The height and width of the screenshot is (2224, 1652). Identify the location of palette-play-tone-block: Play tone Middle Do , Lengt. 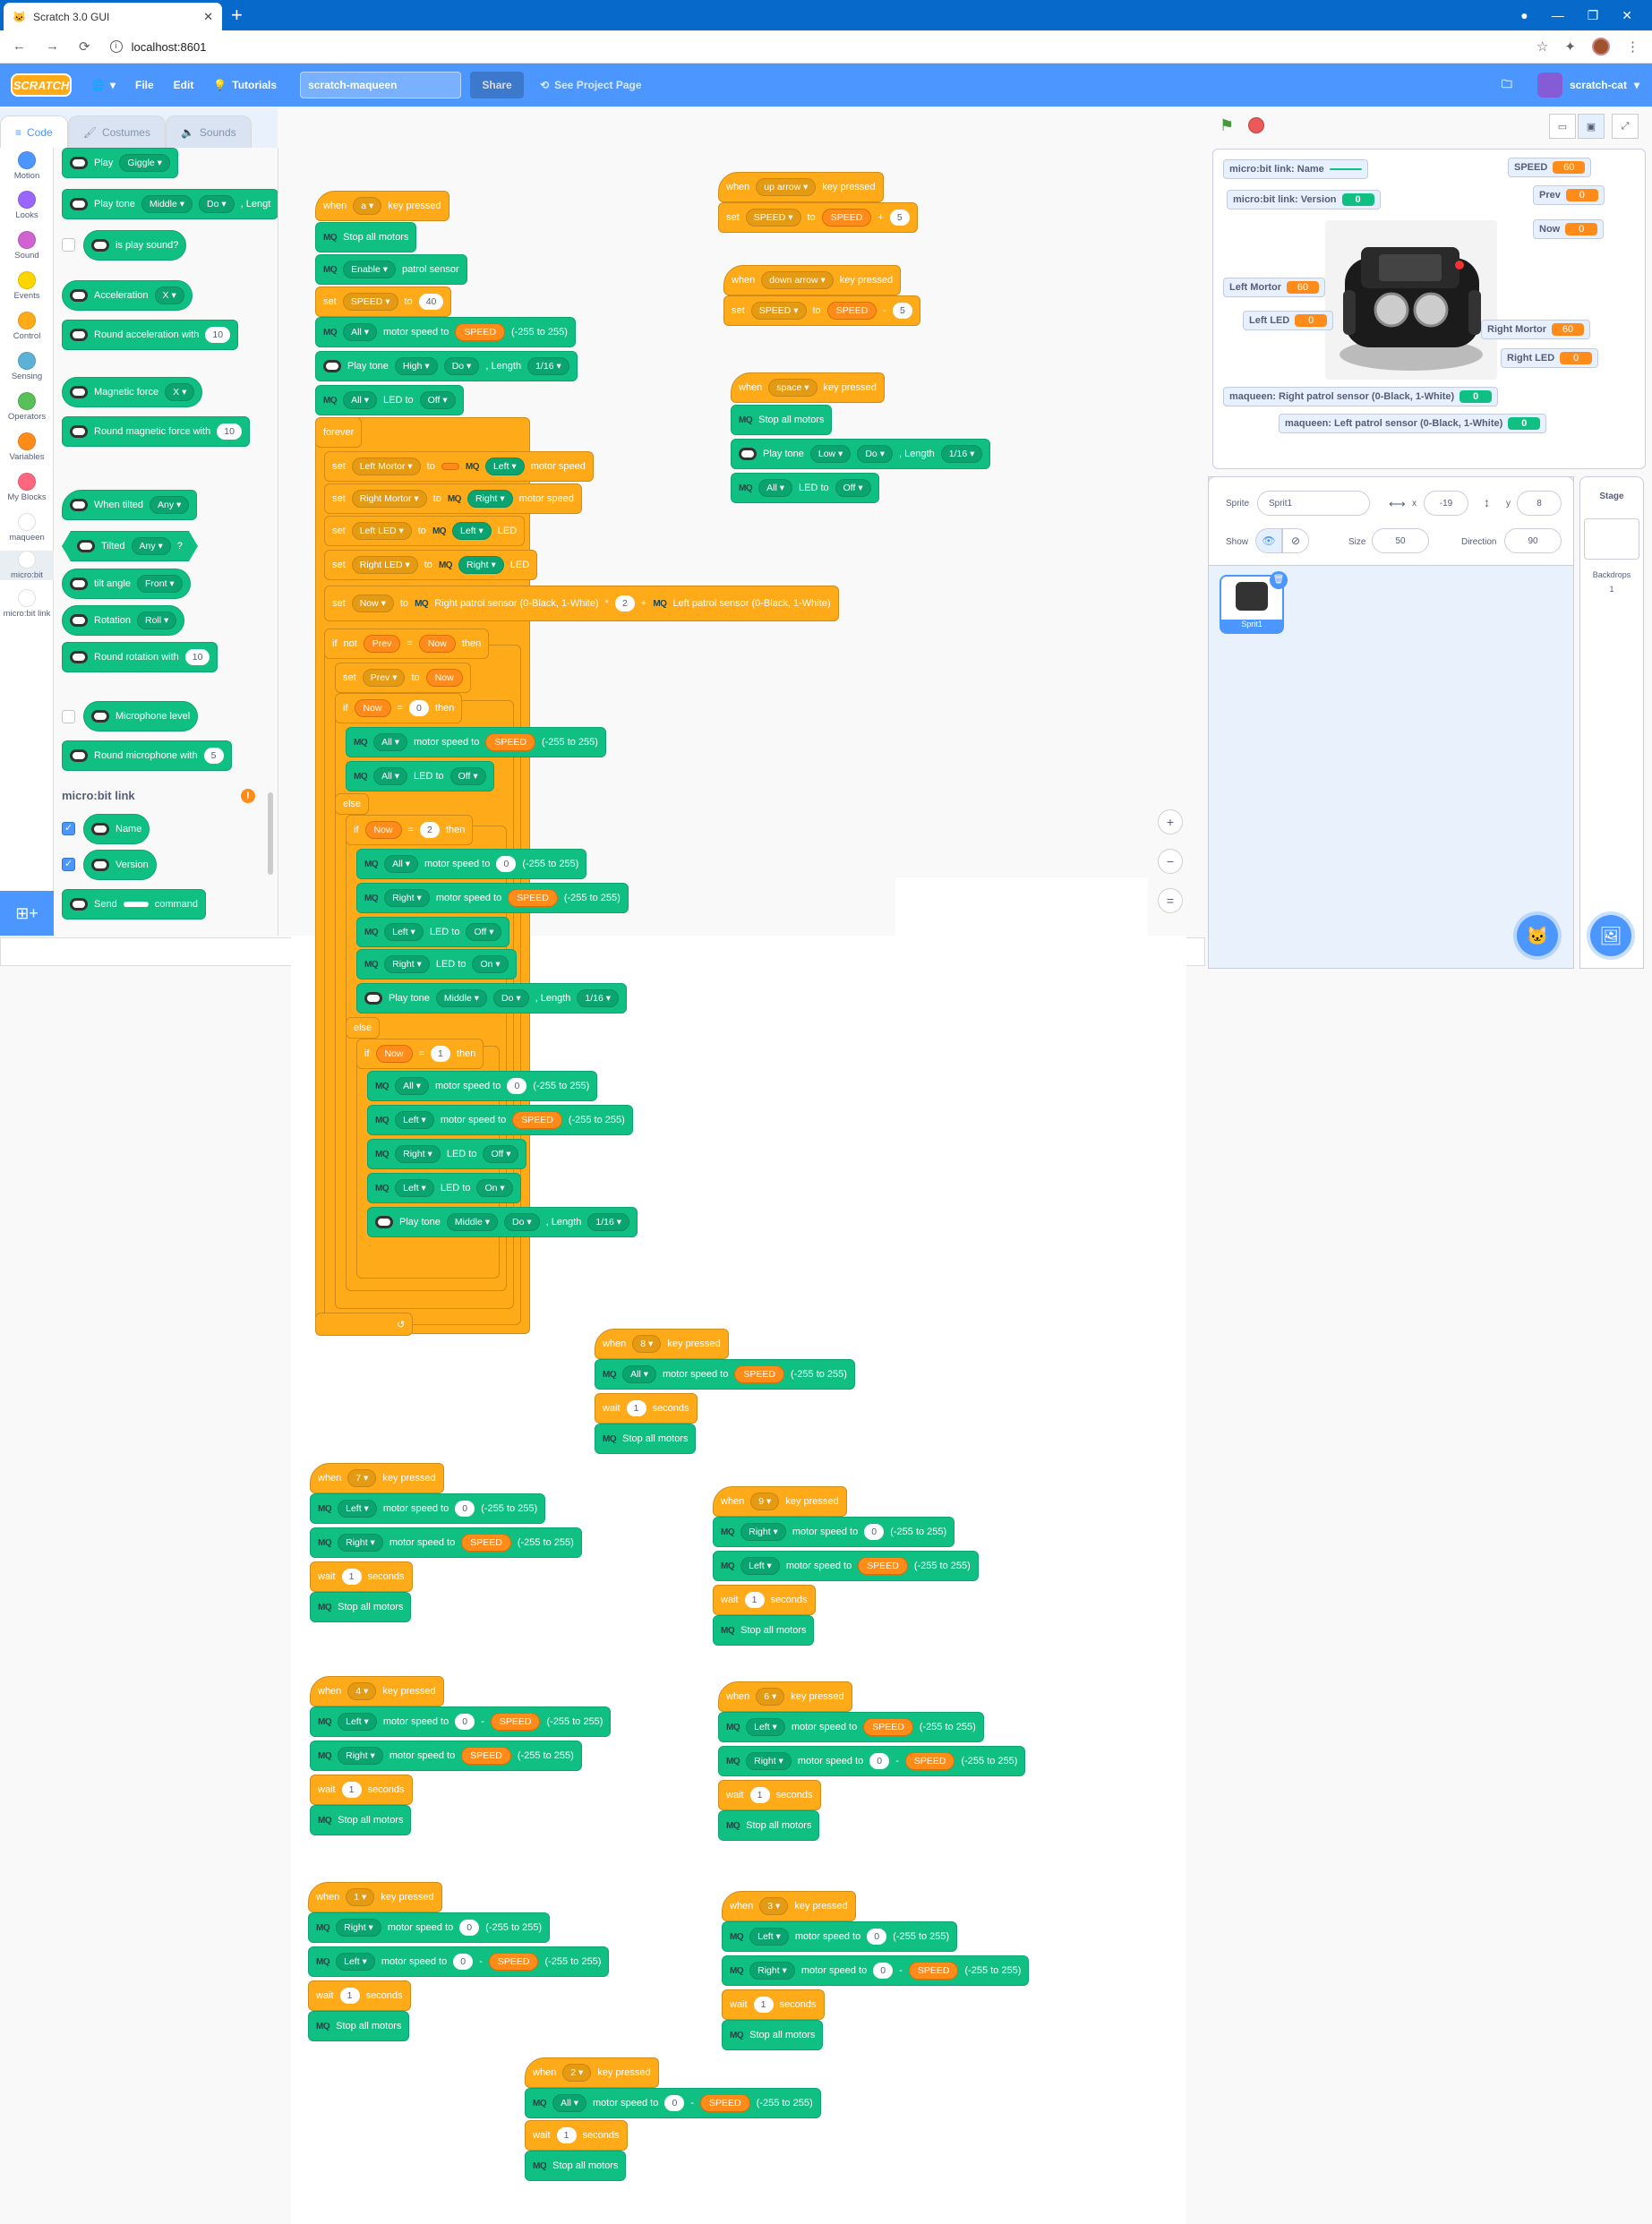
(170, 204).